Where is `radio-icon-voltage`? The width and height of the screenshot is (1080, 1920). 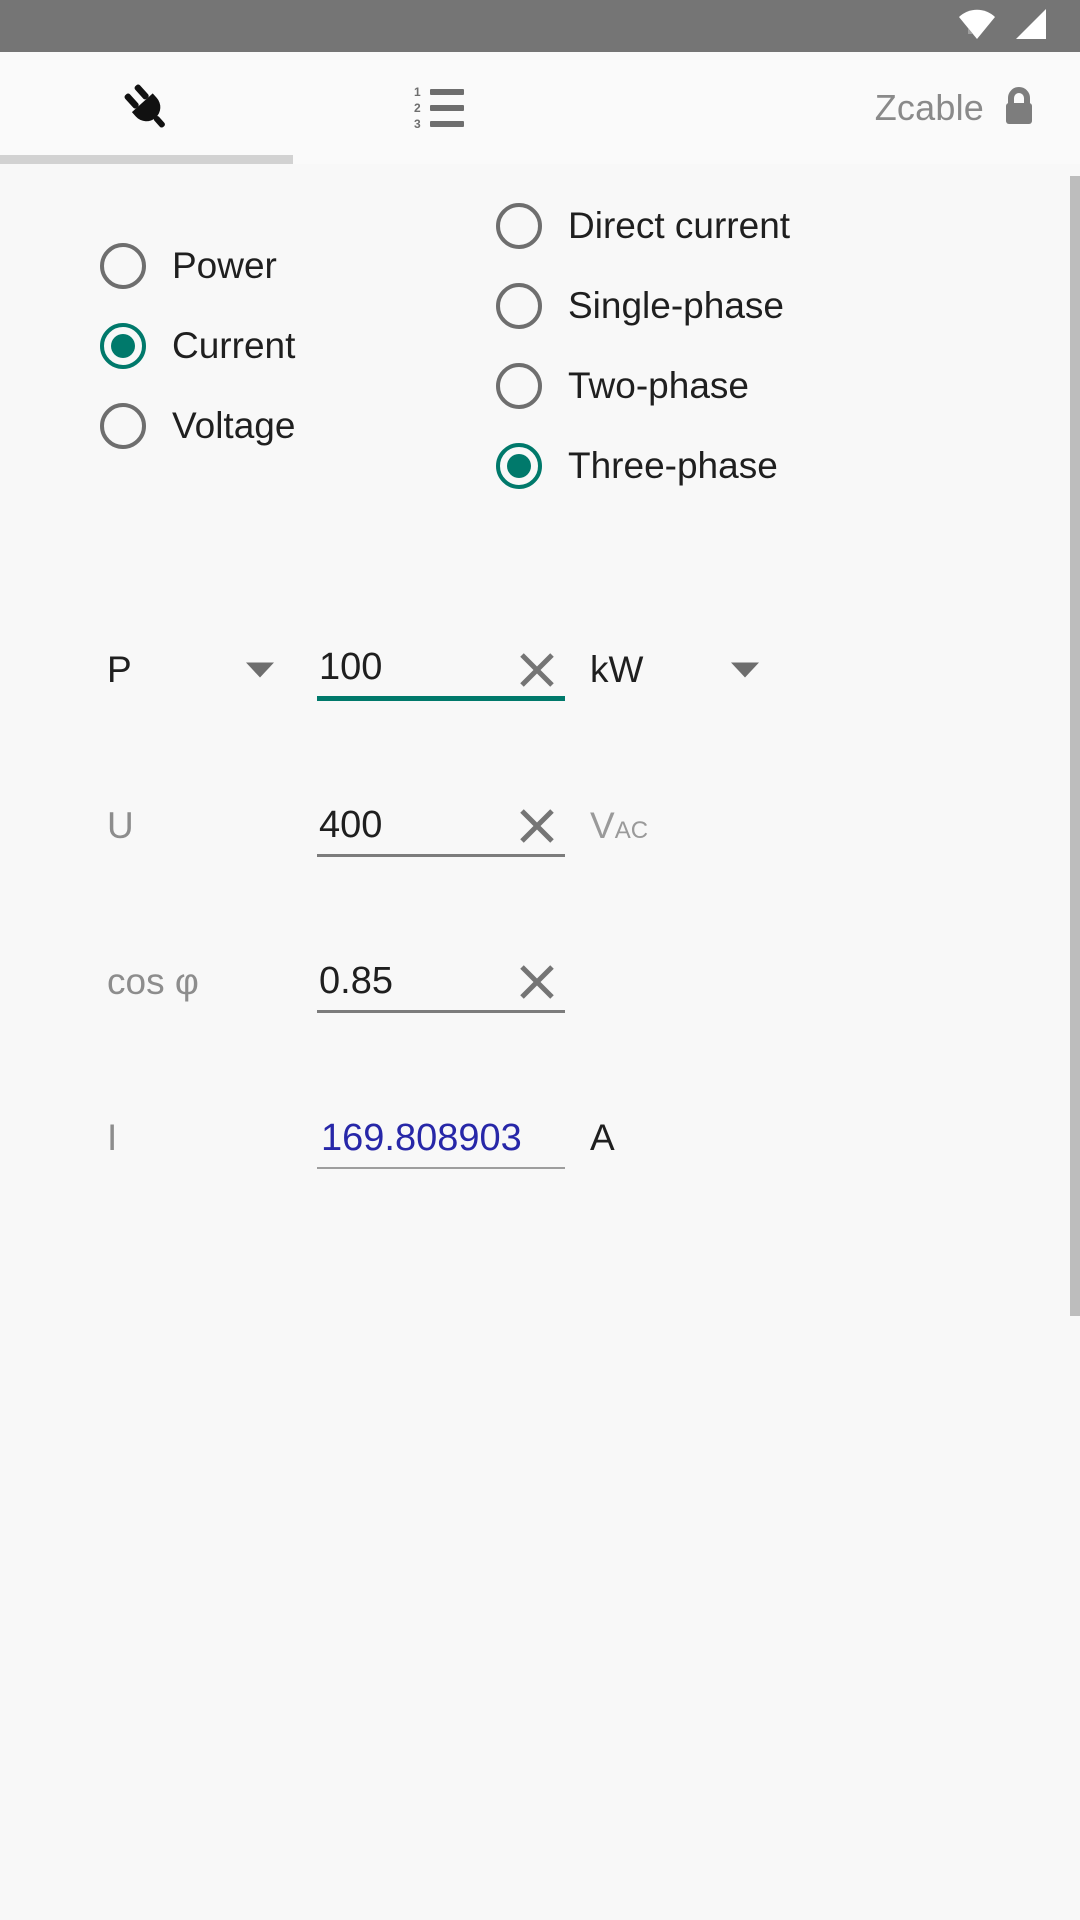
radio-icon-voltage is located at coordinates (123, 426).